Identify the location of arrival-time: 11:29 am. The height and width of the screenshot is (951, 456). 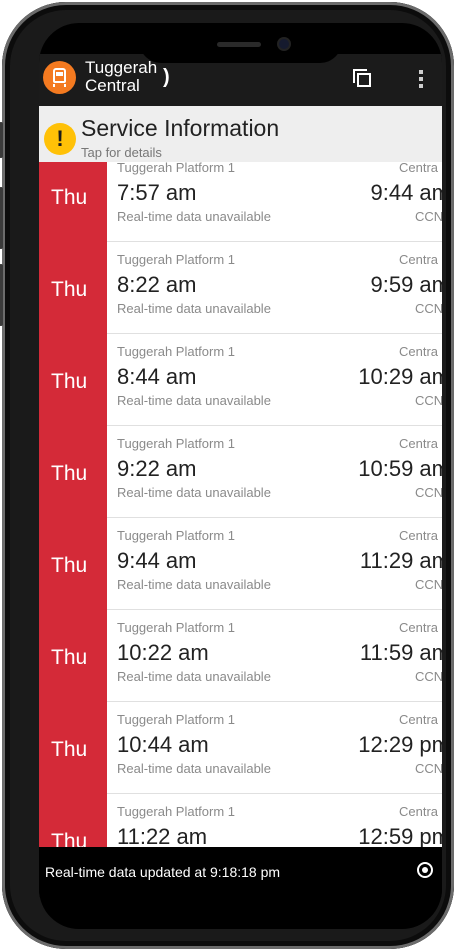
(400, 560).